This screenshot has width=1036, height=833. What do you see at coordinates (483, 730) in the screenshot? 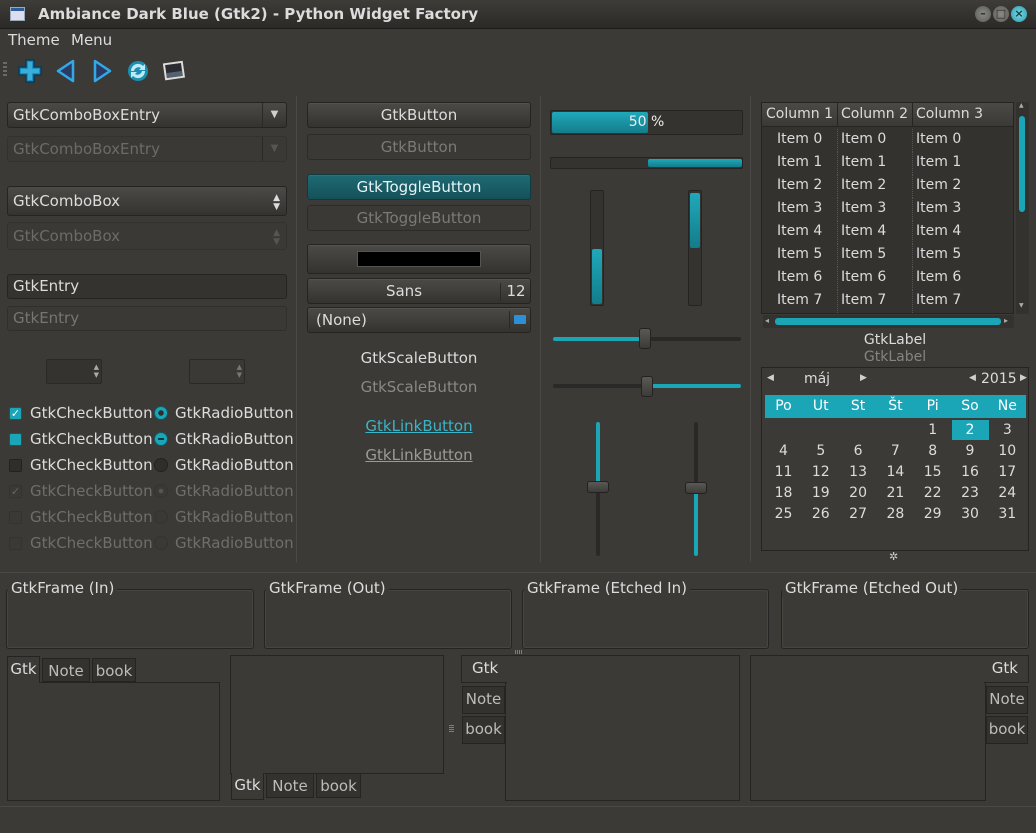
I see `notebook-left-tab-3: book` at bounding box center [483, 730].